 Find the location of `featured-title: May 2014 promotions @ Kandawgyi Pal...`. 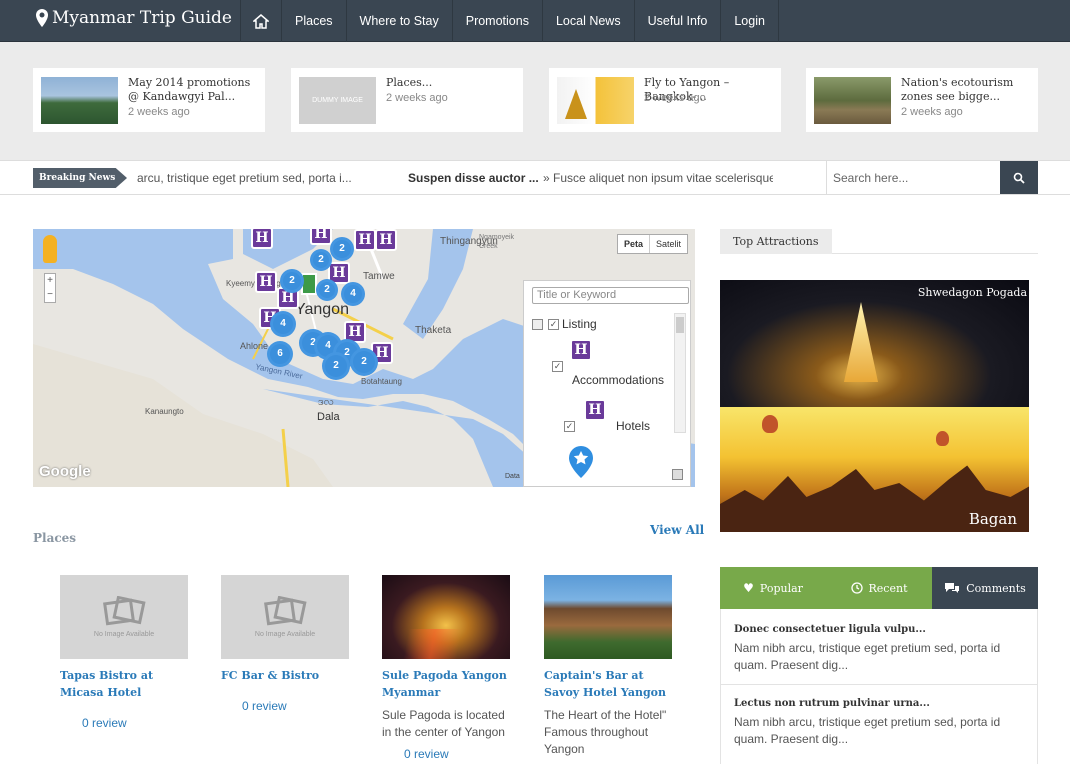

featured-title: May 2014 promotions @ Kandawgyi Pal... is located at coordinates (189, 89).